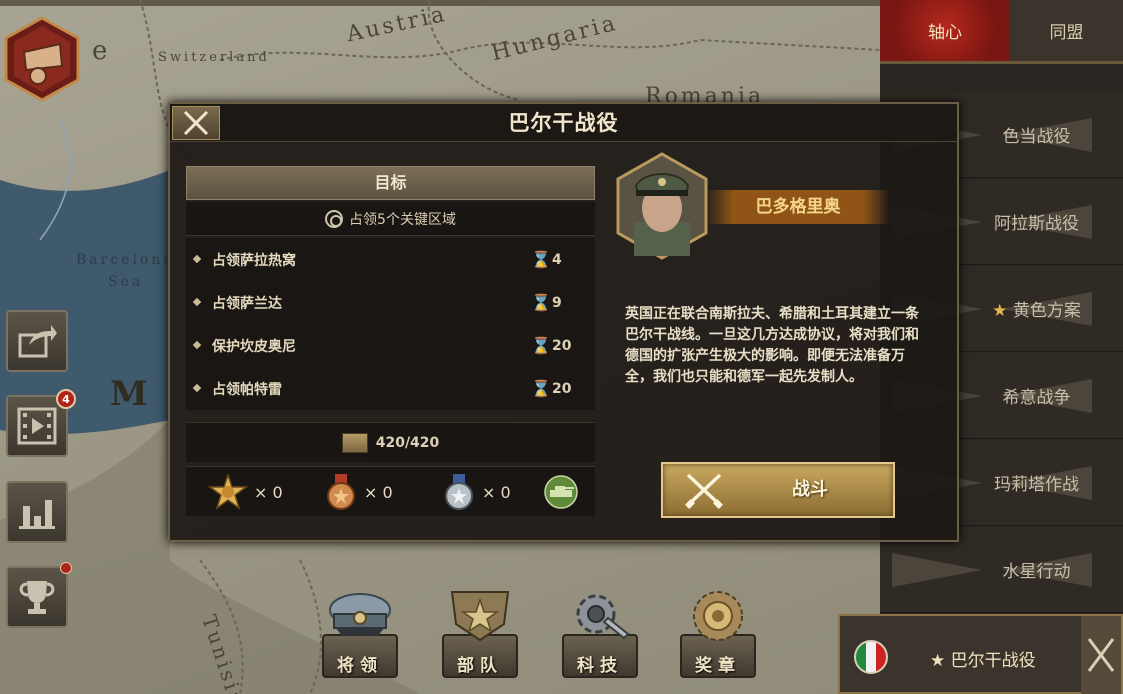 The width and height of the screenshot is (1123, 694). I want to click on reward-bronze-medal: × 0, so click(358, 492).